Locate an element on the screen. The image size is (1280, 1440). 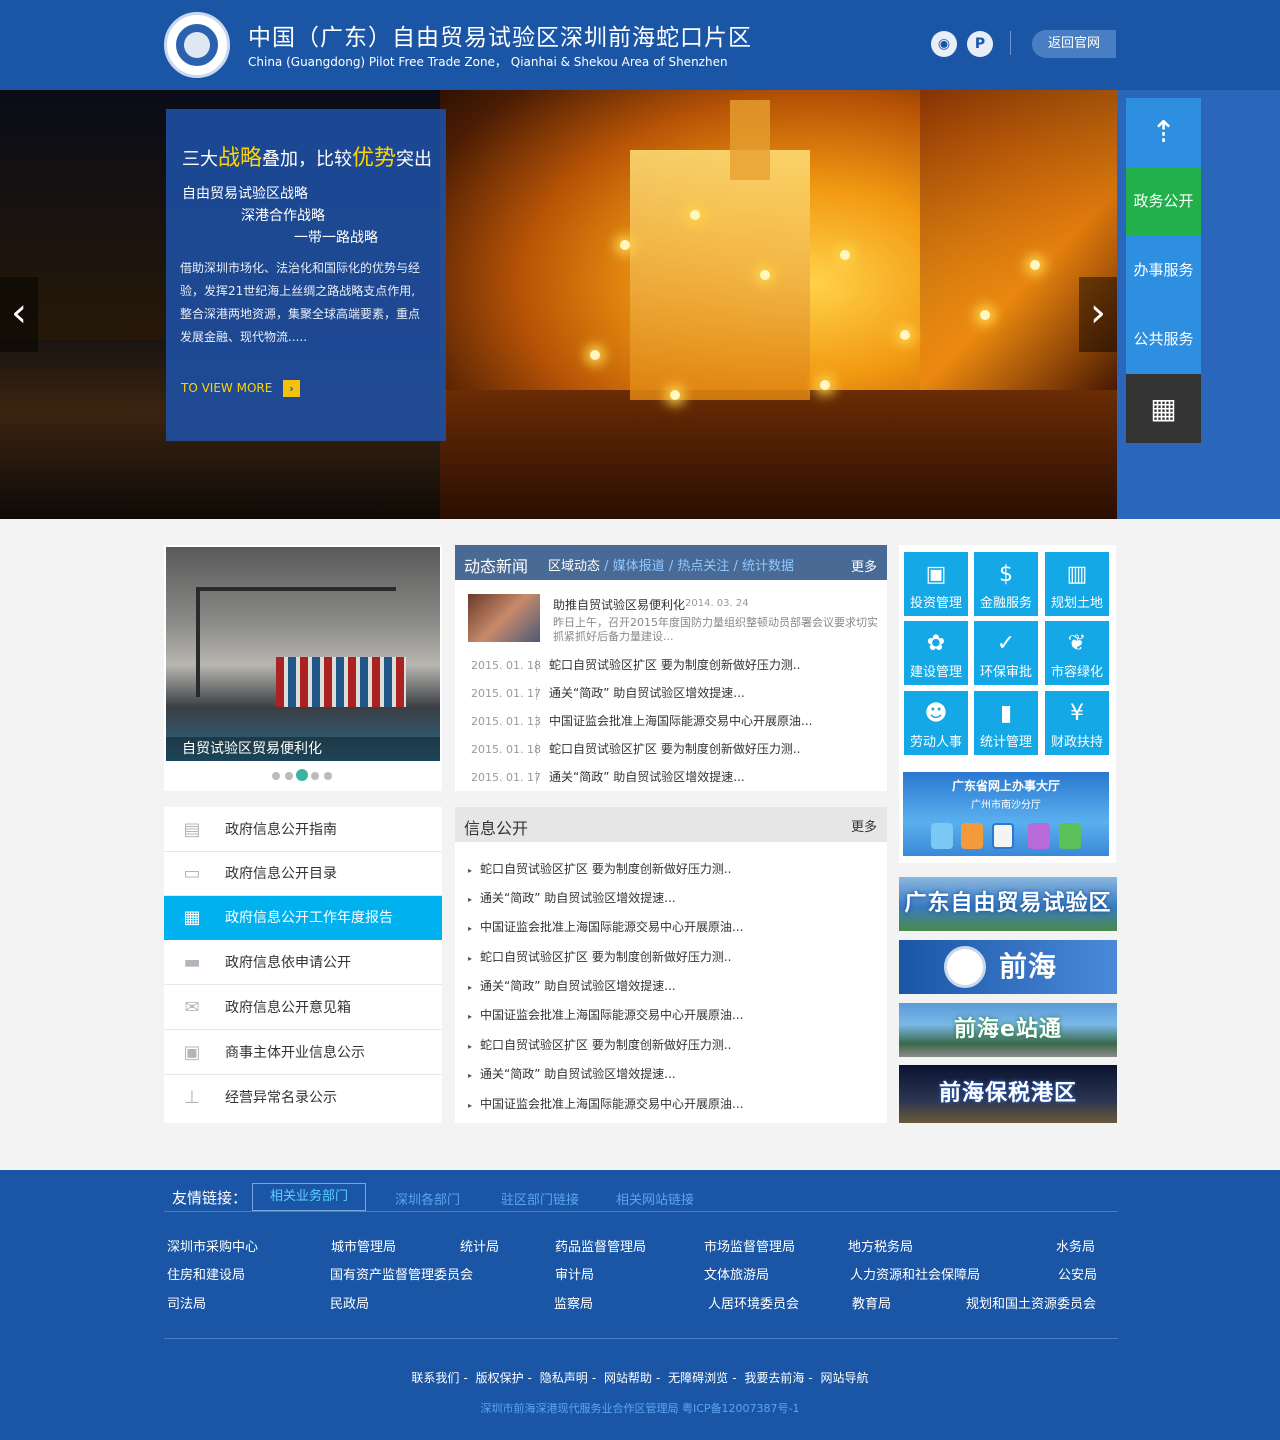
friend-link: 药品监督管理局 is located at coordinates (600, 1245).